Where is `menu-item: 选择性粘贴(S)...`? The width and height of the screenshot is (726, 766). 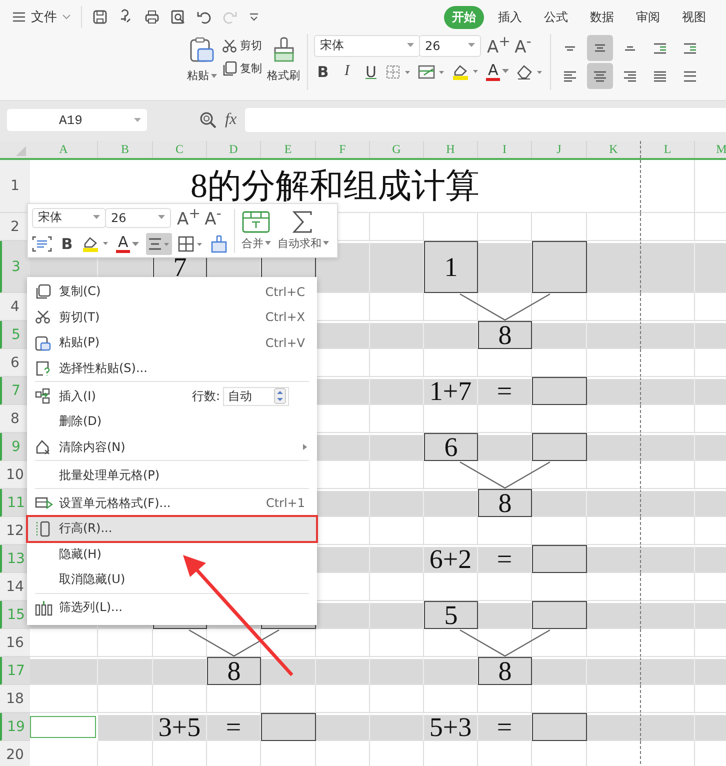 menu-item: 选择性粘贴(S)... is located at coordinates (172, 368).